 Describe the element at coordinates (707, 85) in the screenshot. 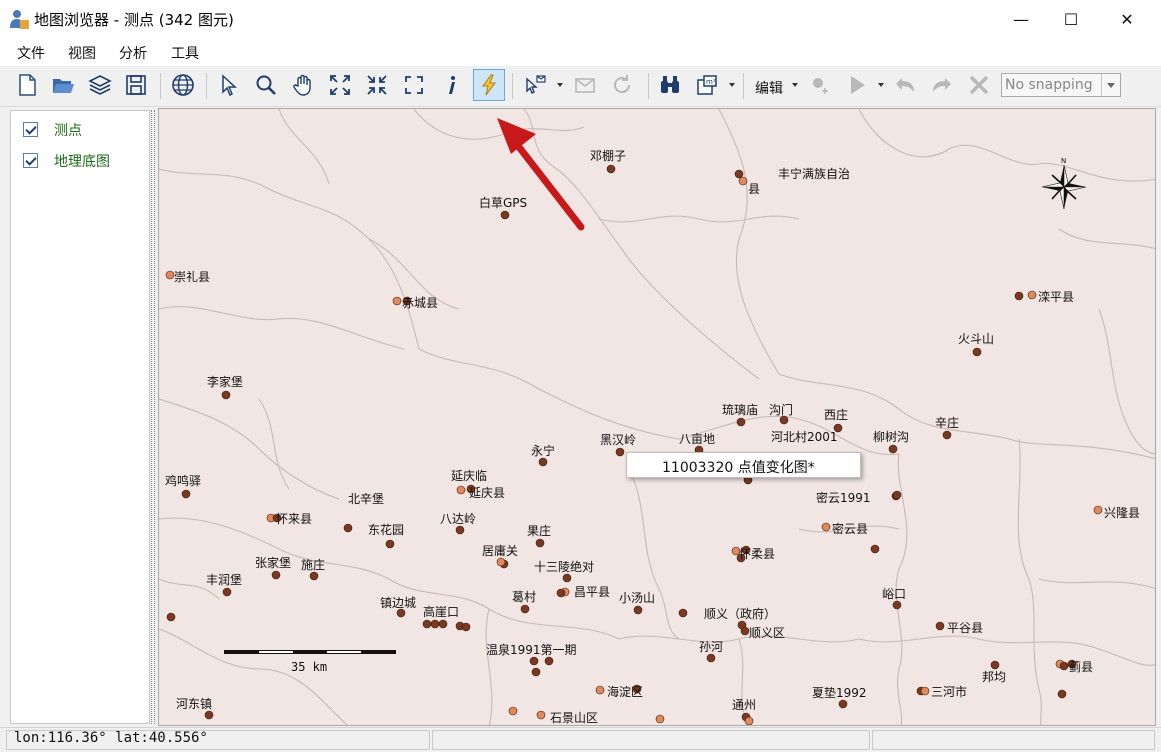

I see `measure-icon: m²` at that location.